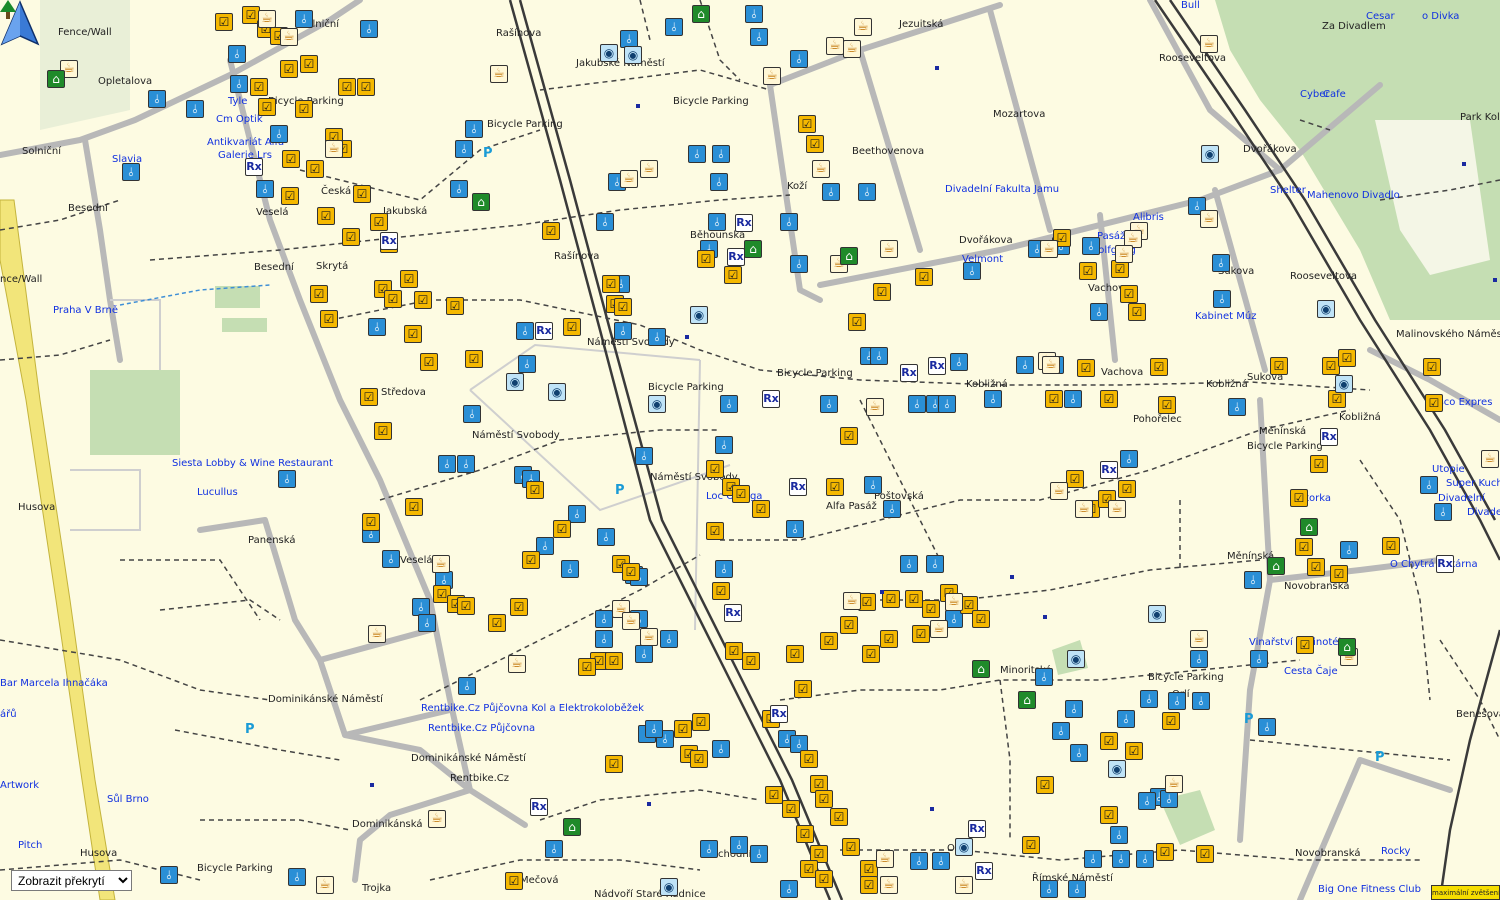 This screenshot has height=900, width=1500. What do you see at coordinates (481, 729) in the screenshot?
I see `poi-label: Rentbike.Cz Půjčovna` at bounding box center [481, 729].